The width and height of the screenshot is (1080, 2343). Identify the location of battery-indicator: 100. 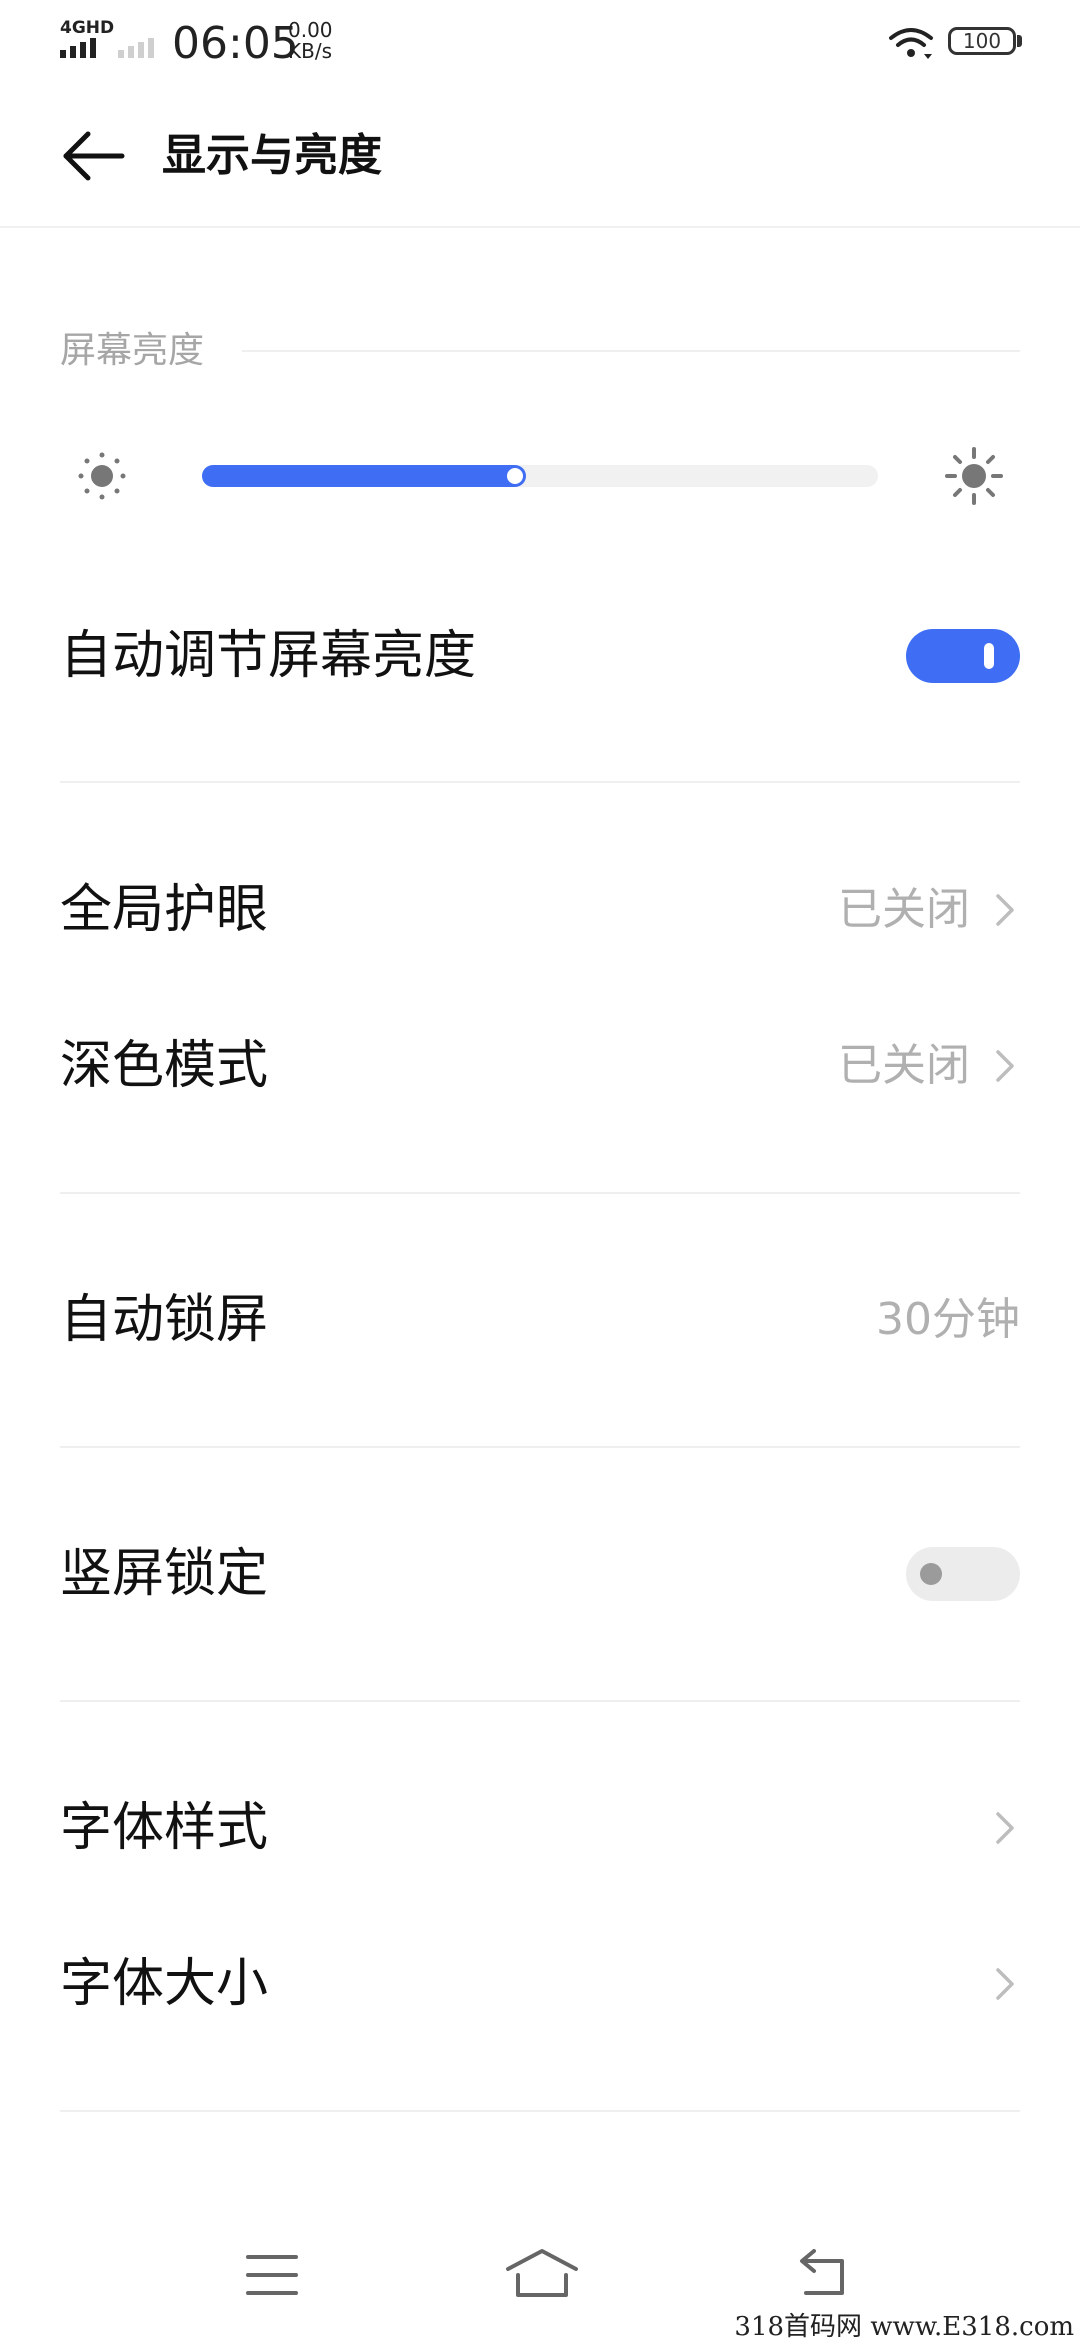
(982, 41).